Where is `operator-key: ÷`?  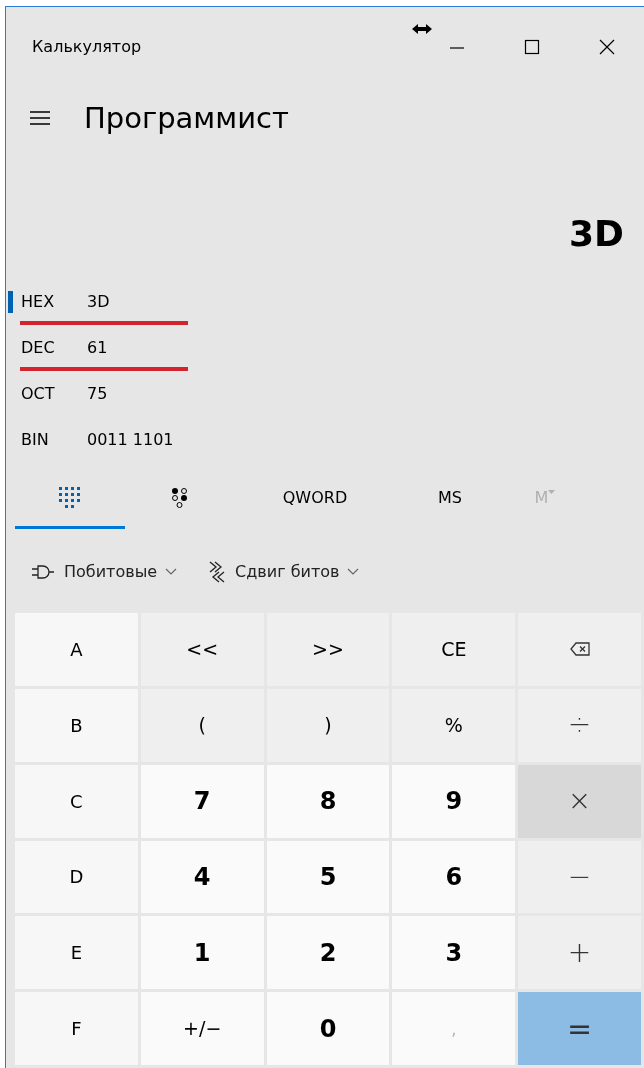
operator-key: ÷ is located at coordinates (579, 725).